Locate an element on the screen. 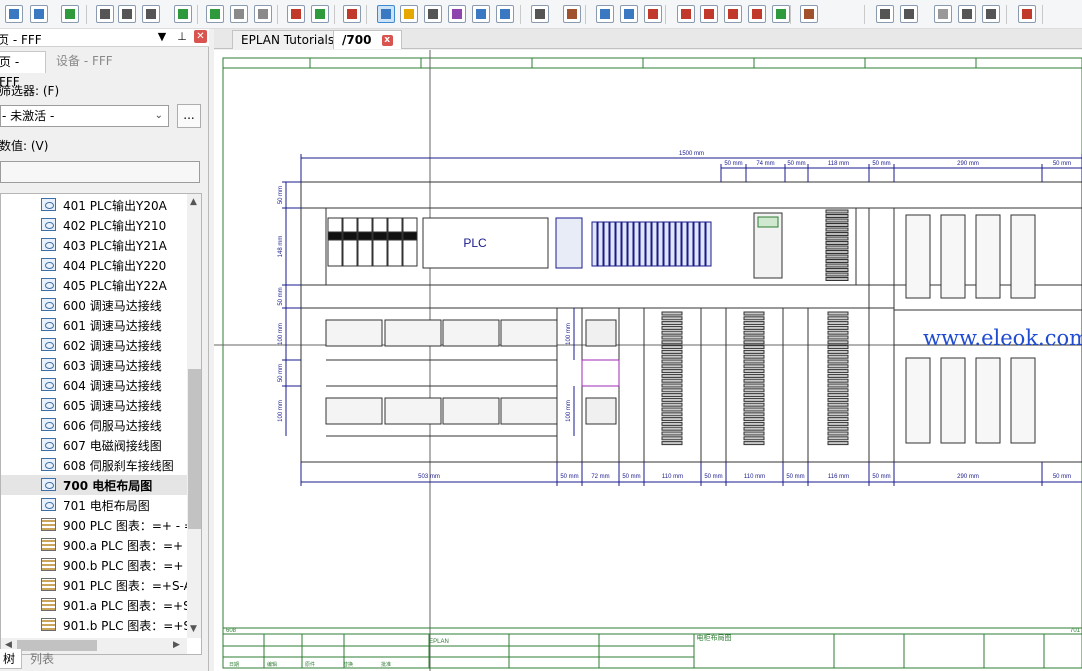 This screenshot has height=671, width=1082. tree-item: 607 电磁阀接线图 is located at coordinates (94, 445).